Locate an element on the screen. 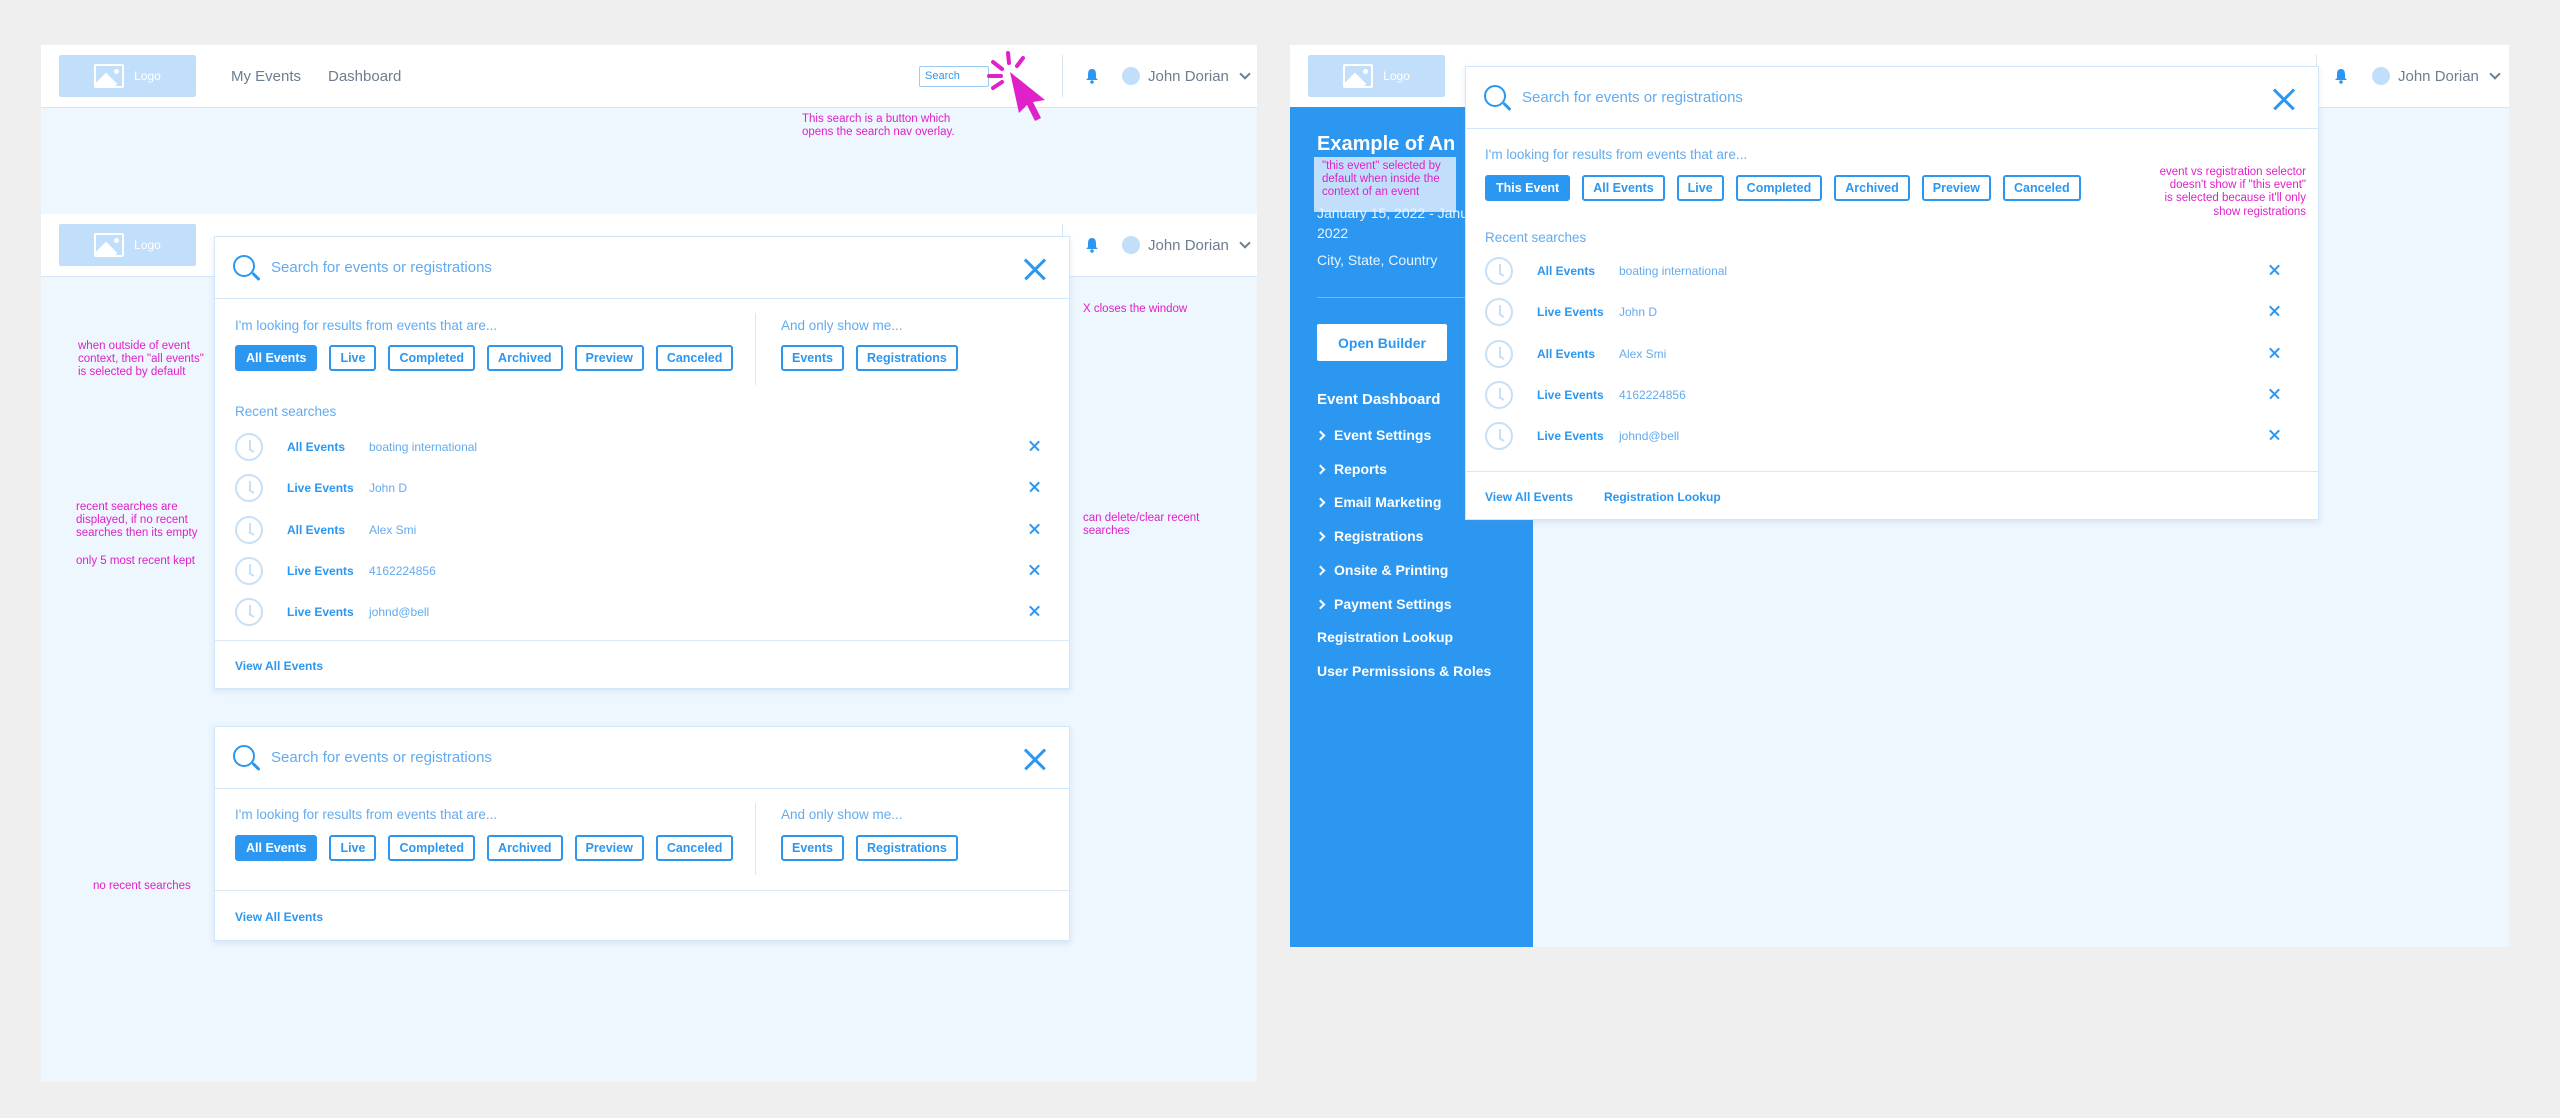 Image resolution: width=2560 pixels, height=1118 pixels. nav-dashboard: Dashboard is located at coordinates (364, 76).